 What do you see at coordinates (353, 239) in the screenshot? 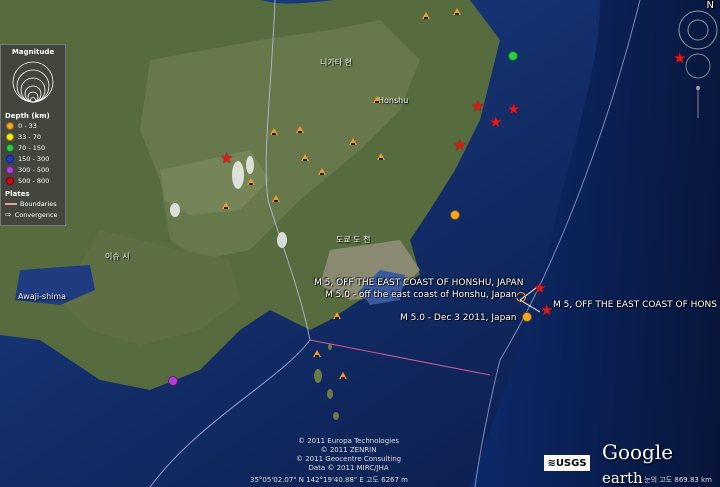
I see `place-label-tokyo: 도쿄 도 천` at bounding box center [353, 239].